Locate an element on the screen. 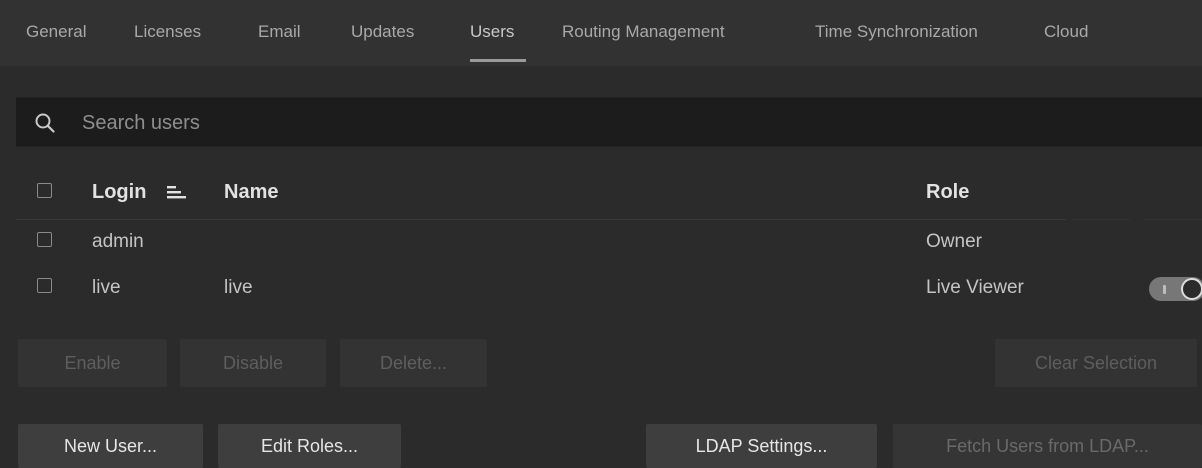 The image size is (1202, 468). user-enabled-toggle is located at coordinates (1175, 289).